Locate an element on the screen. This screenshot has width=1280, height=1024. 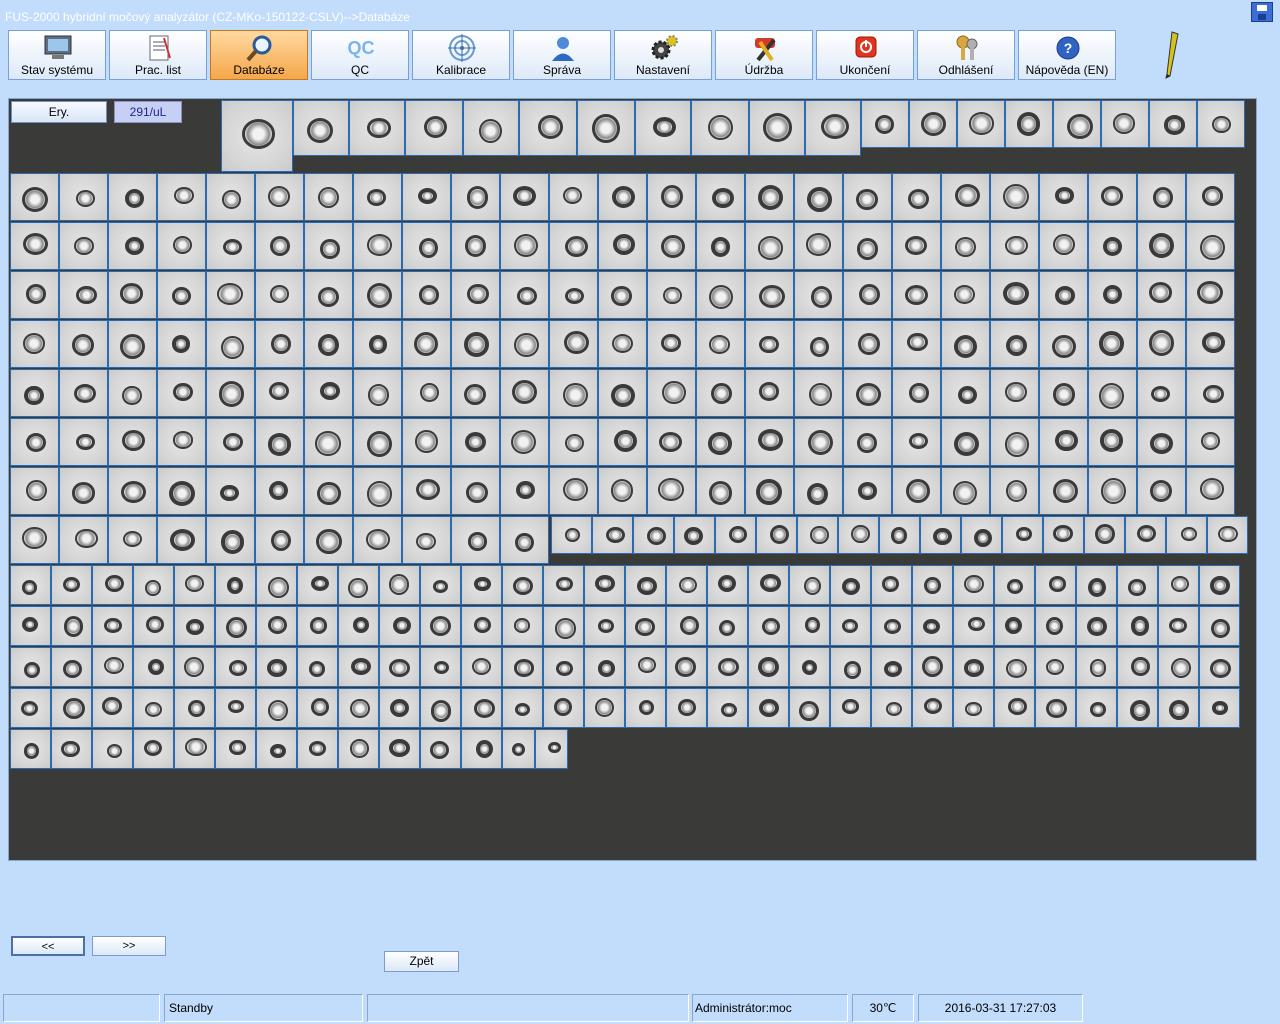
toolbar-button-stav-systemu: Stav systému is located at coordinates (57, 55).